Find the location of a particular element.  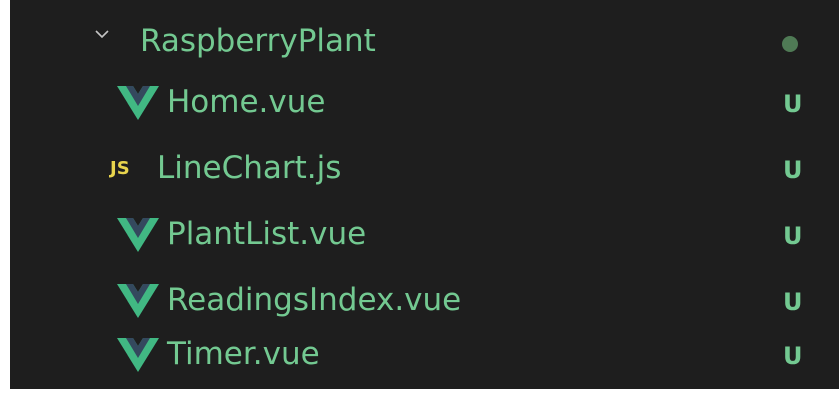

file-label: ReadingsIndex.vue is located at coordinates (314, 300).